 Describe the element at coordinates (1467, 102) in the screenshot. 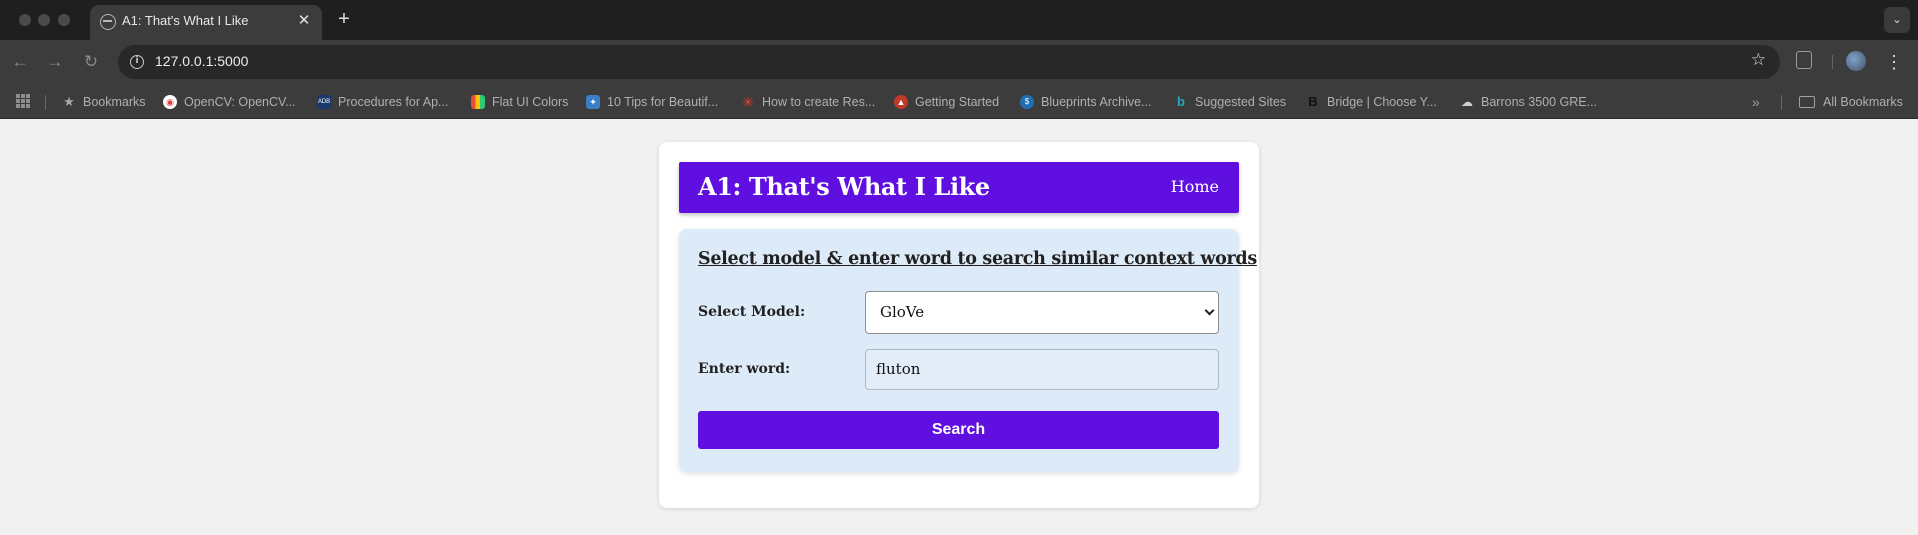

I see `cloud-icon: ☁` at that location.